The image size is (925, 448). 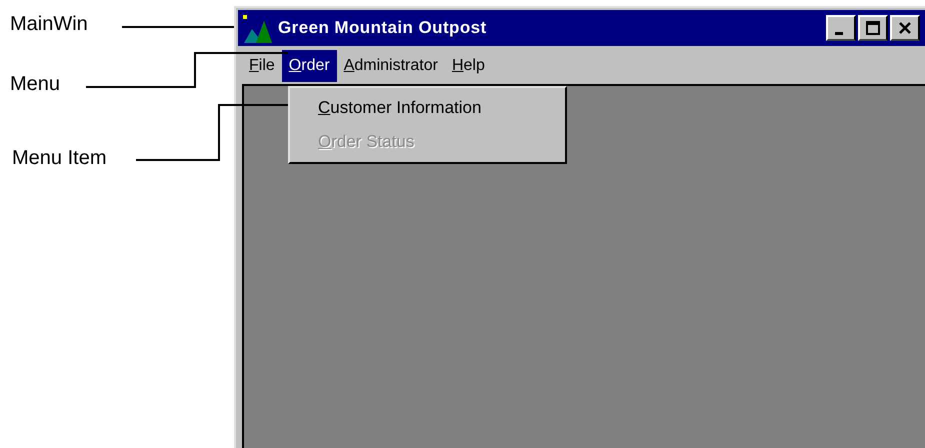 What do you see at coordinates (427, 108) in the screenshot?
I see `dropdown-item: Customer Information` at bounding box center [427, 108].